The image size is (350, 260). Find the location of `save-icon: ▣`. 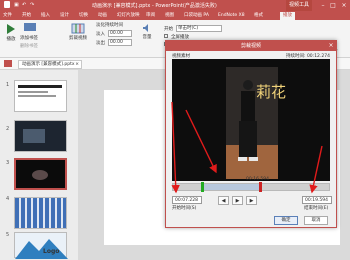

save-icon: ▣ is located at coordinates (16, 5).